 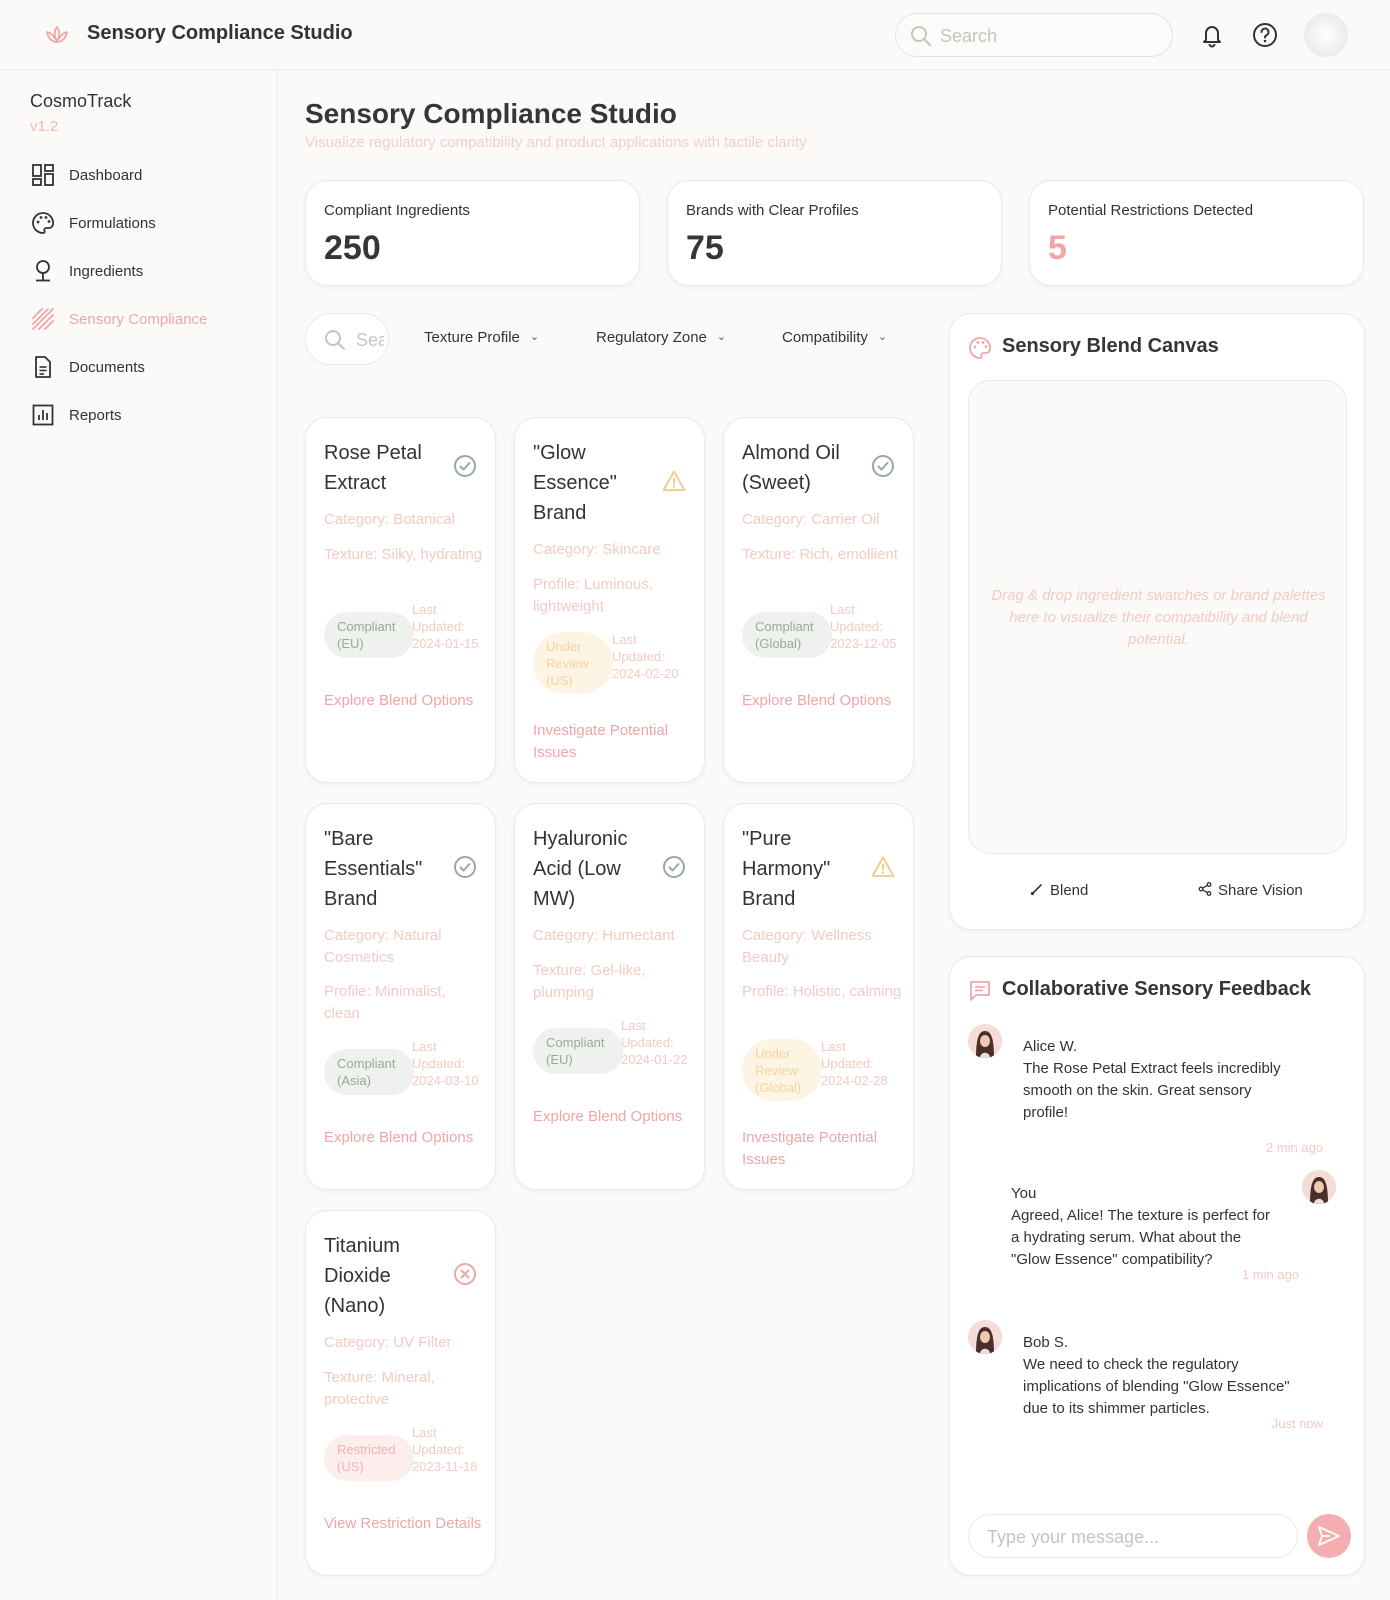 I want to click on card-title: "Glow Essence" Brand, so click(x=575, y=483).